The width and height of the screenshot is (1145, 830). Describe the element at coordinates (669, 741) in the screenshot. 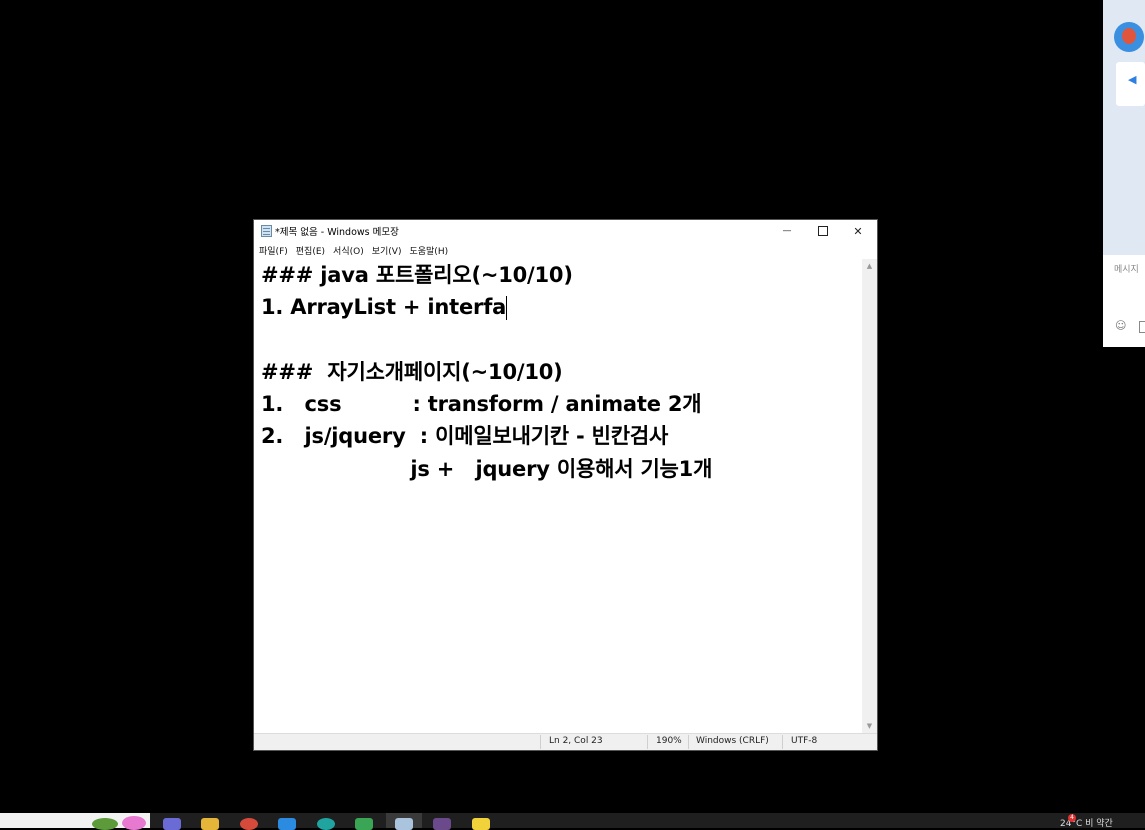

I see `zoom-level: 190%` at that location.